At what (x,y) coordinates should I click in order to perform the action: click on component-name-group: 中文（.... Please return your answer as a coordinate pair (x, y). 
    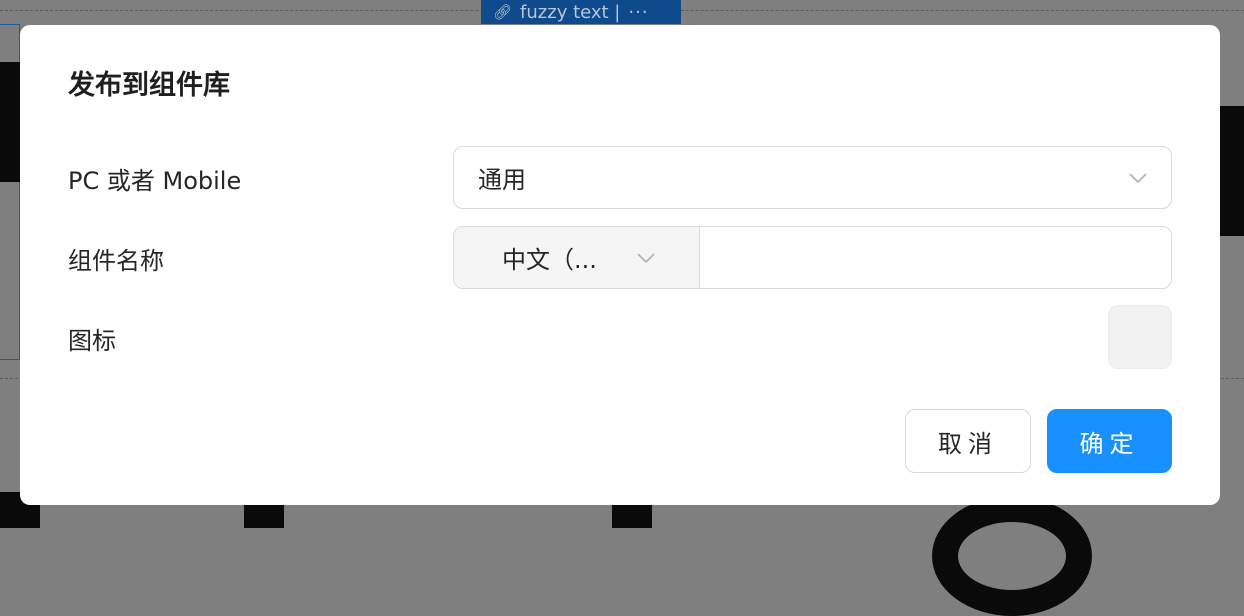
    Looking at the image, I should click on (812, 257).